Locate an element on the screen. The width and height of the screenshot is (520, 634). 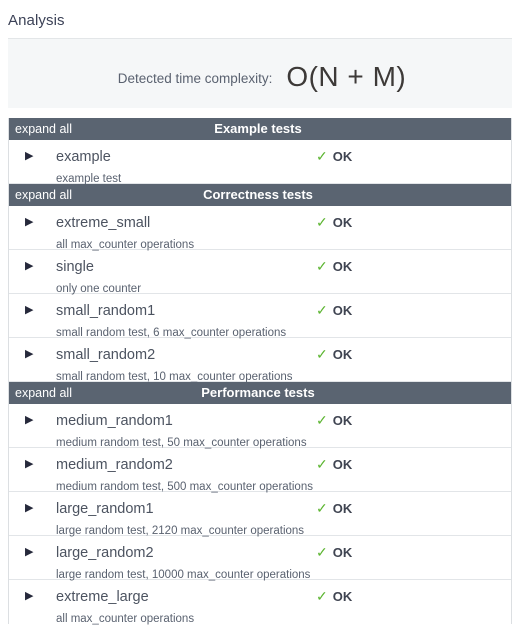
test-description: all max_counter operations is located at coordinates (125, 619).